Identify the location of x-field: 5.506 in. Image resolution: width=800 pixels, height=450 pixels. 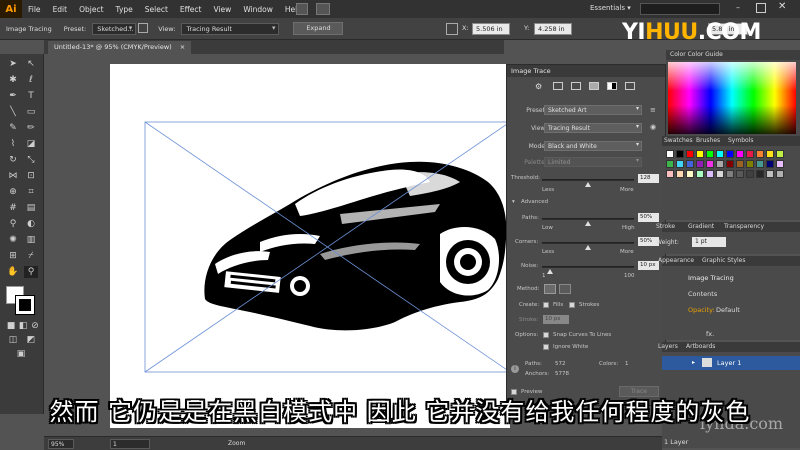
(491, 29).